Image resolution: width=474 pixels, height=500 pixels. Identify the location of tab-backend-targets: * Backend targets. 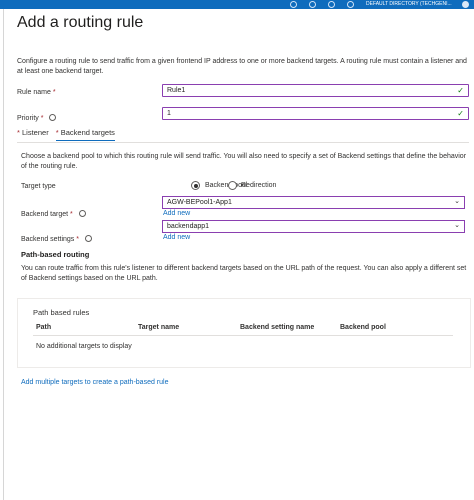
(85, 134).